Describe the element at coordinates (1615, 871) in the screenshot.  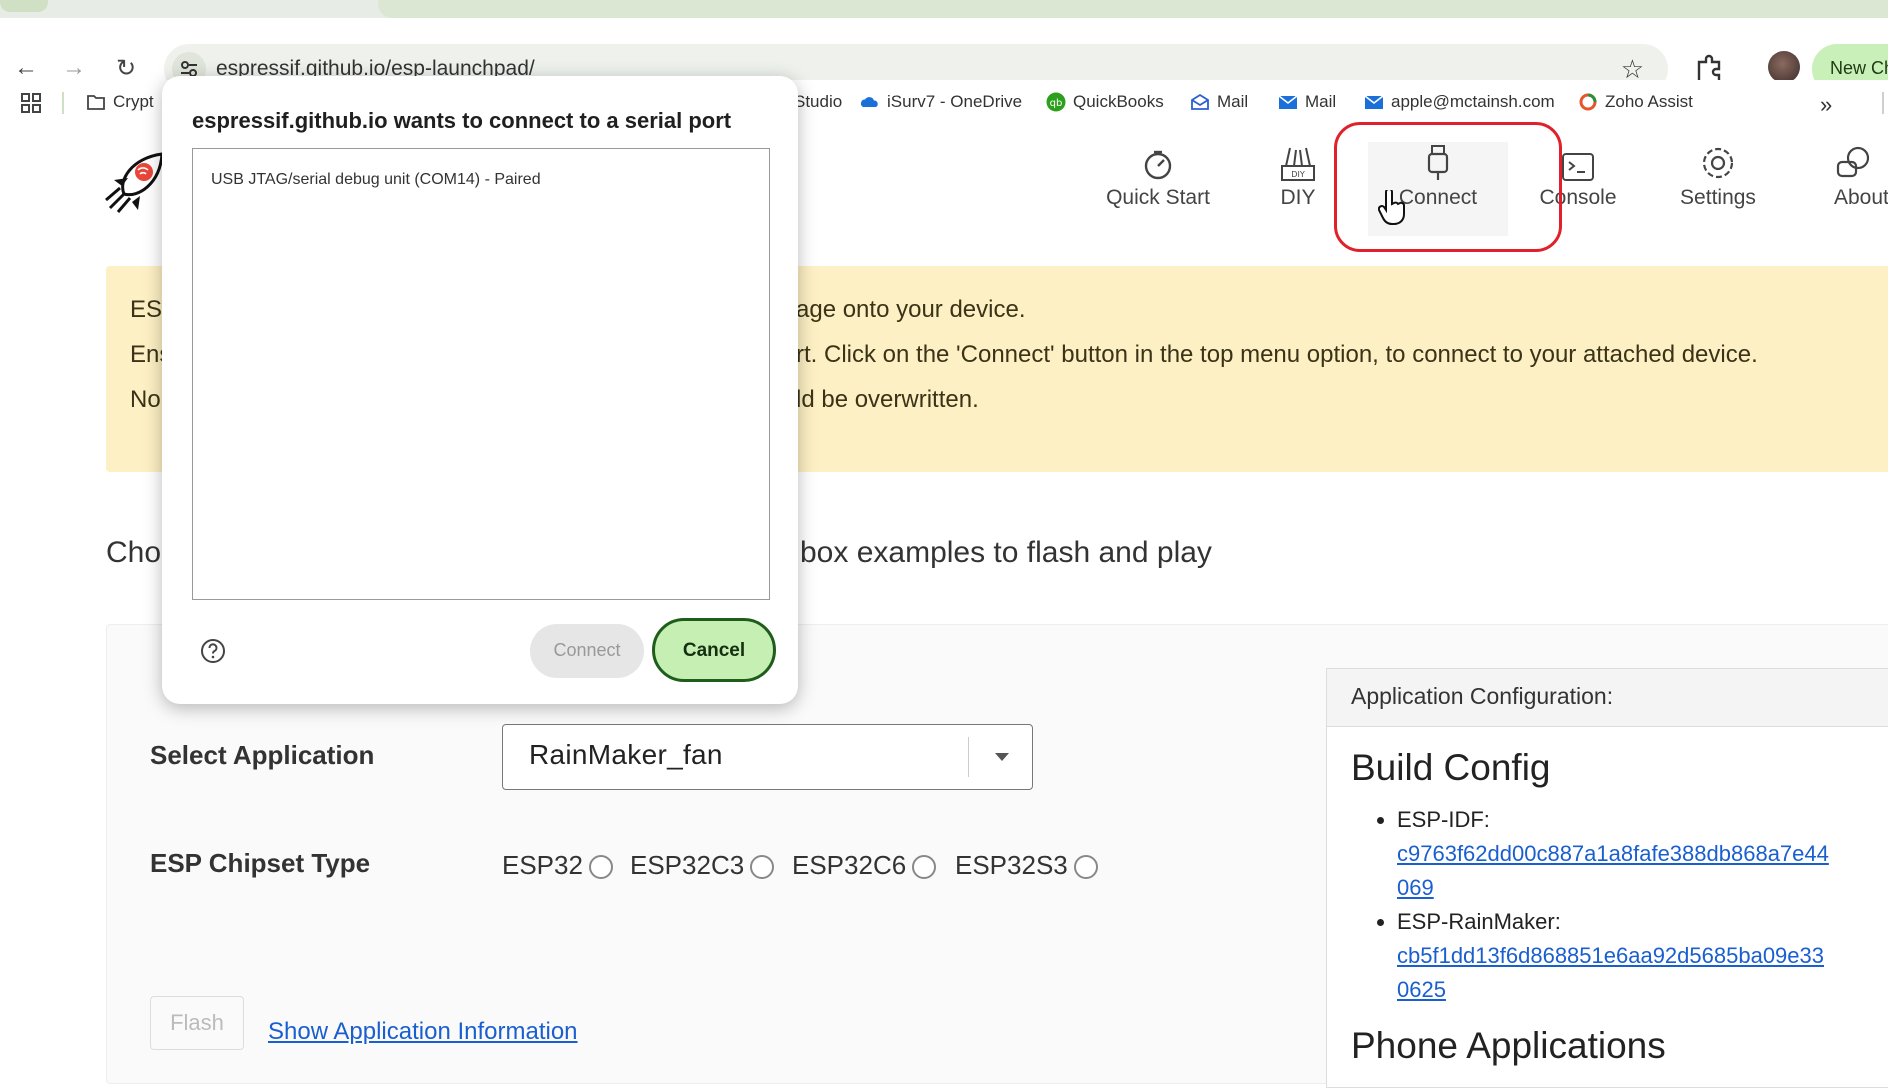
I see `esp-idf-commit-link: c9763f62dd00c887a1a8fafe388db868a7e44069` at that location.